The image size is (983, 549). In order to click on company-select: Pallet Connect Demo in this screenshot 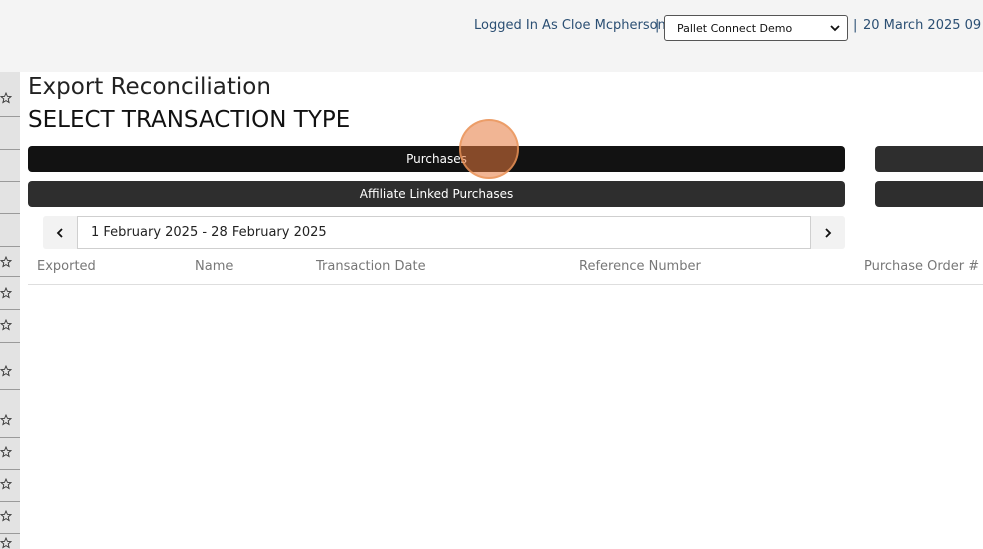, I will do `click(756, 28)`.